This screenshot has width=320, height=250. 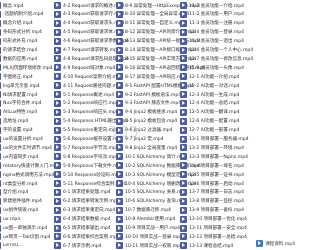 What do you see at coordinates (16, 76) in the screenshot?
I see `file-item: 字图修正.mp4` at bounding box center [16, 76].